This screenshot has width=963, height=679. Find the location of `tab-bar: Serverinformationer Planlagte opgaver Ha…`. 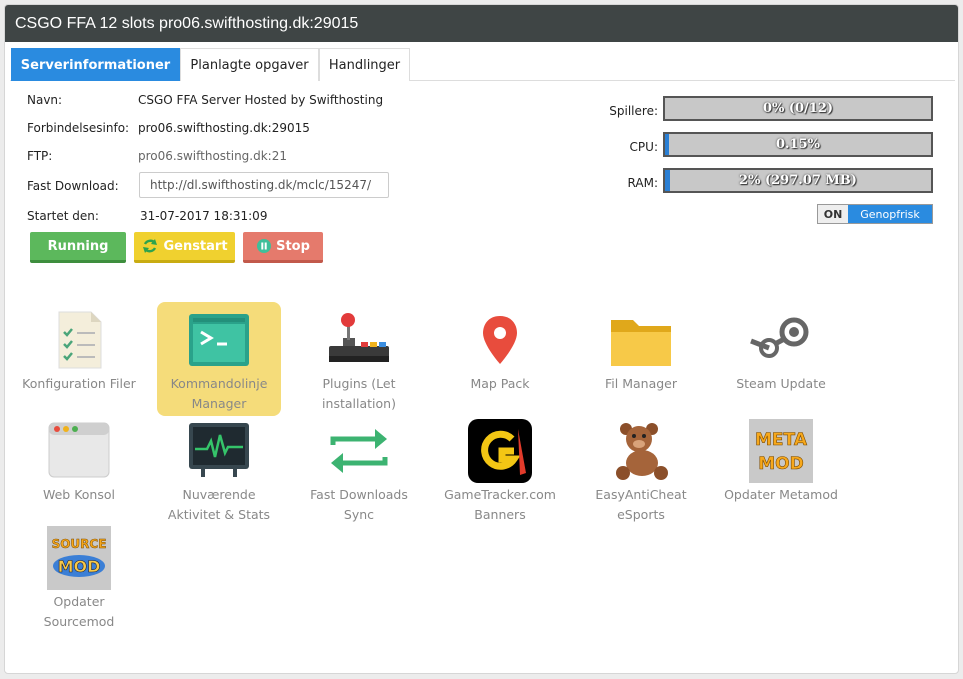

tab-bar: Serverinformationer Planlagte opgaver Ha… is located at coordinates (482, 64).